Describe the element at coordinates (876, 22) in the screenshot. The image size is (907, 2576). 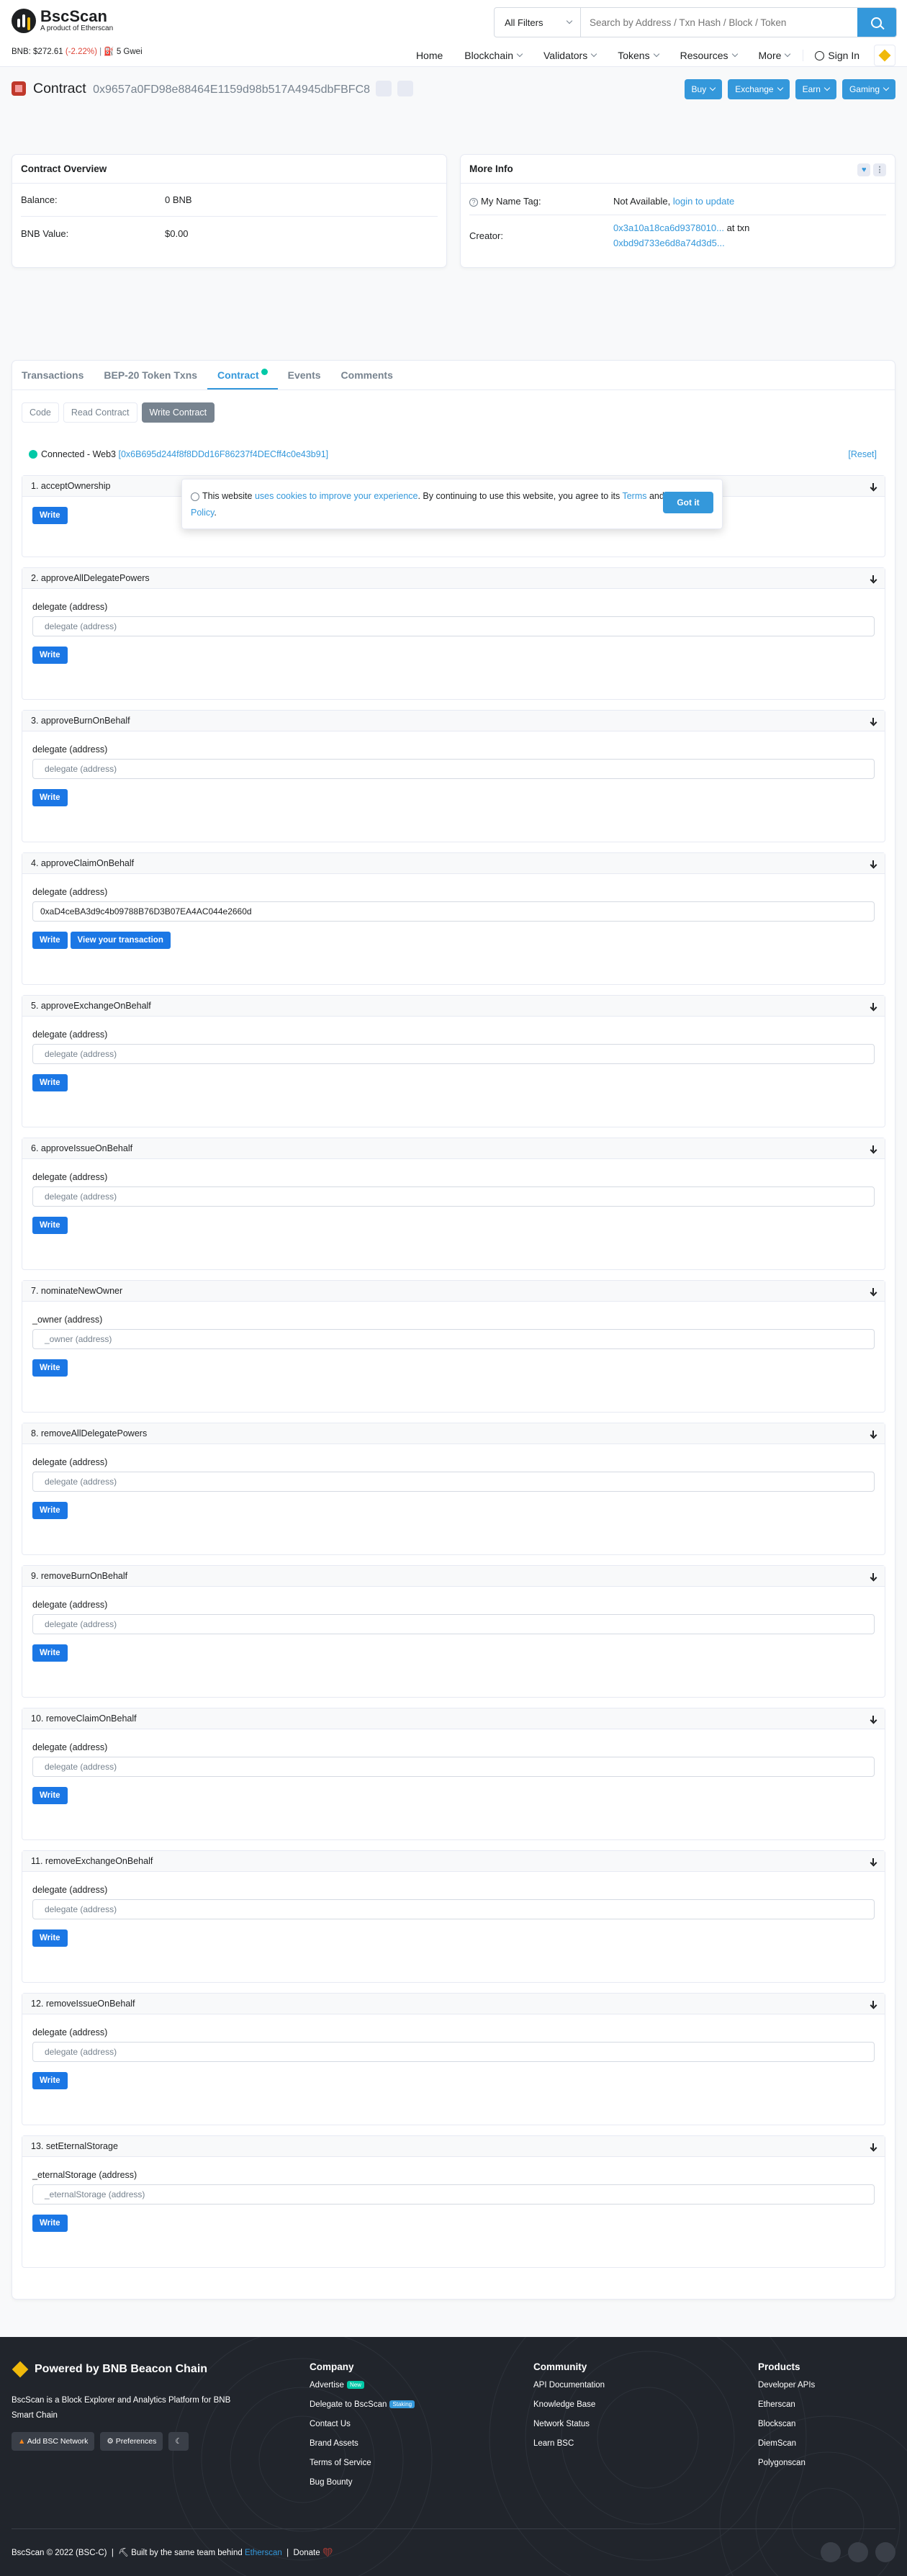
I see `search-button` at that location.